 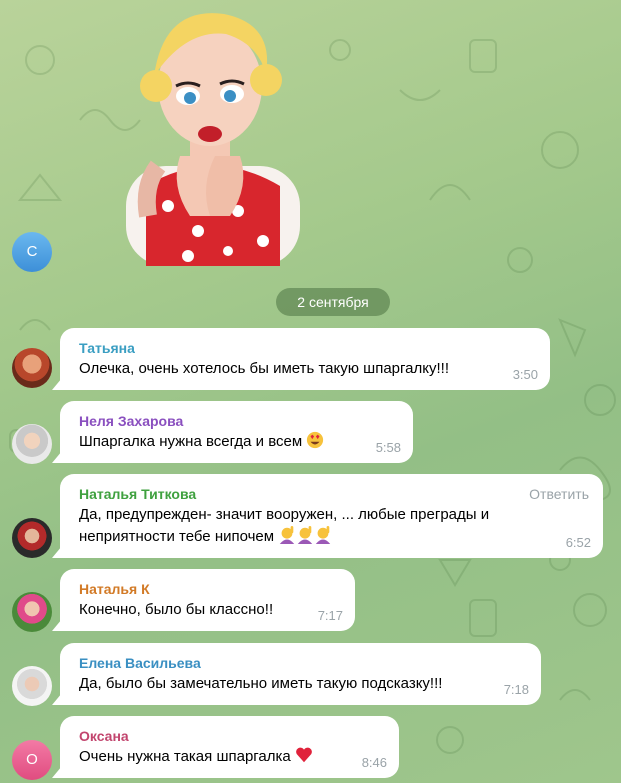 I want to click on avatar-letter-text: С, so click(x=32, y=251).